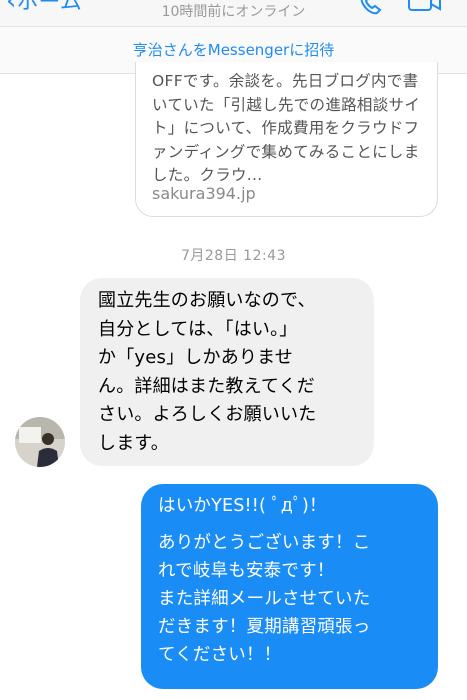 This screenshot has width=467, height=700. What do you see at coordinates (242, 506) in the screenshot?
I see `message-line: はいかYES!!( ﾟдﾟ)！` at bounding box center [242, 506].